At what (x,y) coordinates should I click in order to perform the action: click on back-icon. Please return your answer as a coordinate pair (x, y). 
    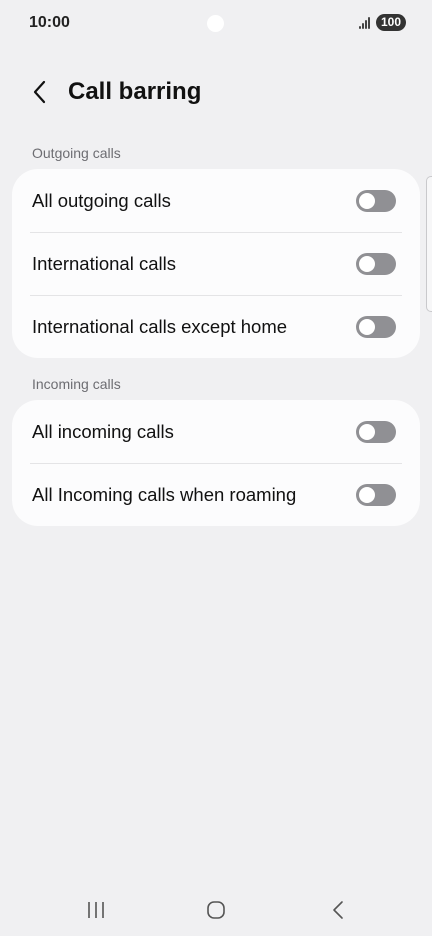
    Looking at the image, I should click on (338, 910).